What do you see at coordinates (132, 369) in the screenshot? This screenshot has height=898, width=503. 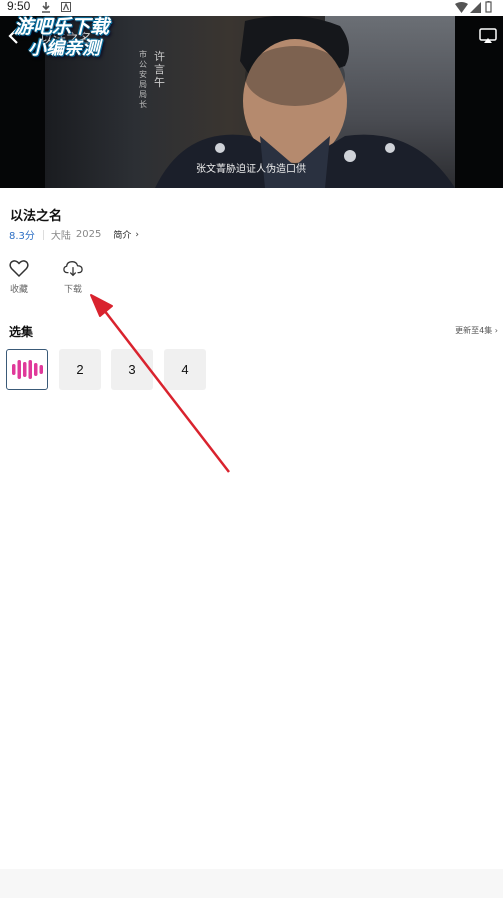 I see `episode-item: 3` at bounding box center [132, 369].